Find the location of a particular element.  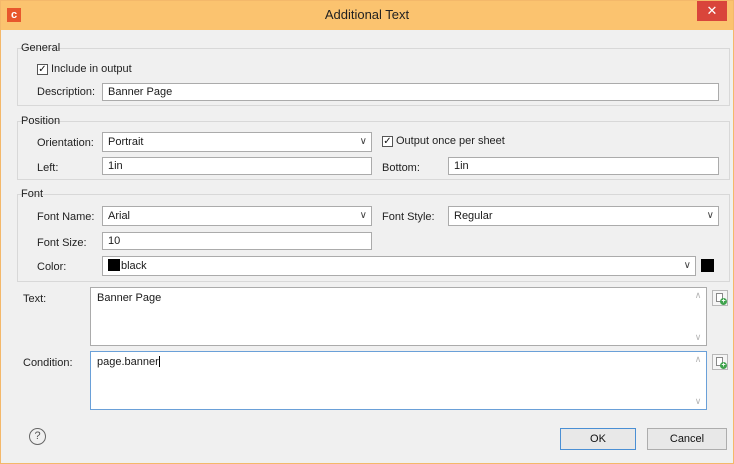

font-style-value: Regular is located at coordinates (473, 216).